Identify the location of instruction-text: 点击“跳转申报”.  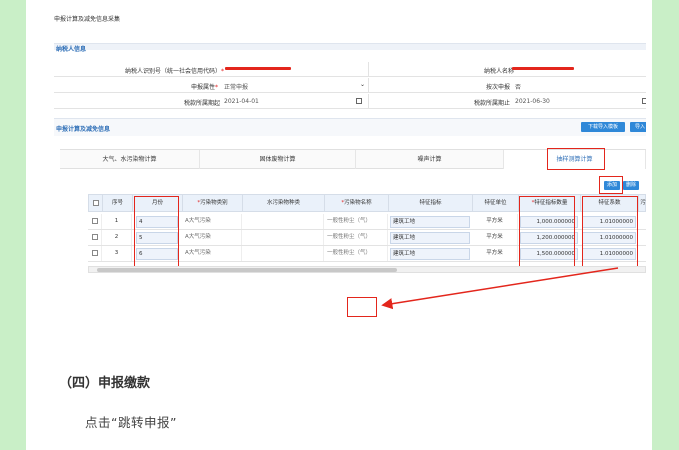
(131, 422).